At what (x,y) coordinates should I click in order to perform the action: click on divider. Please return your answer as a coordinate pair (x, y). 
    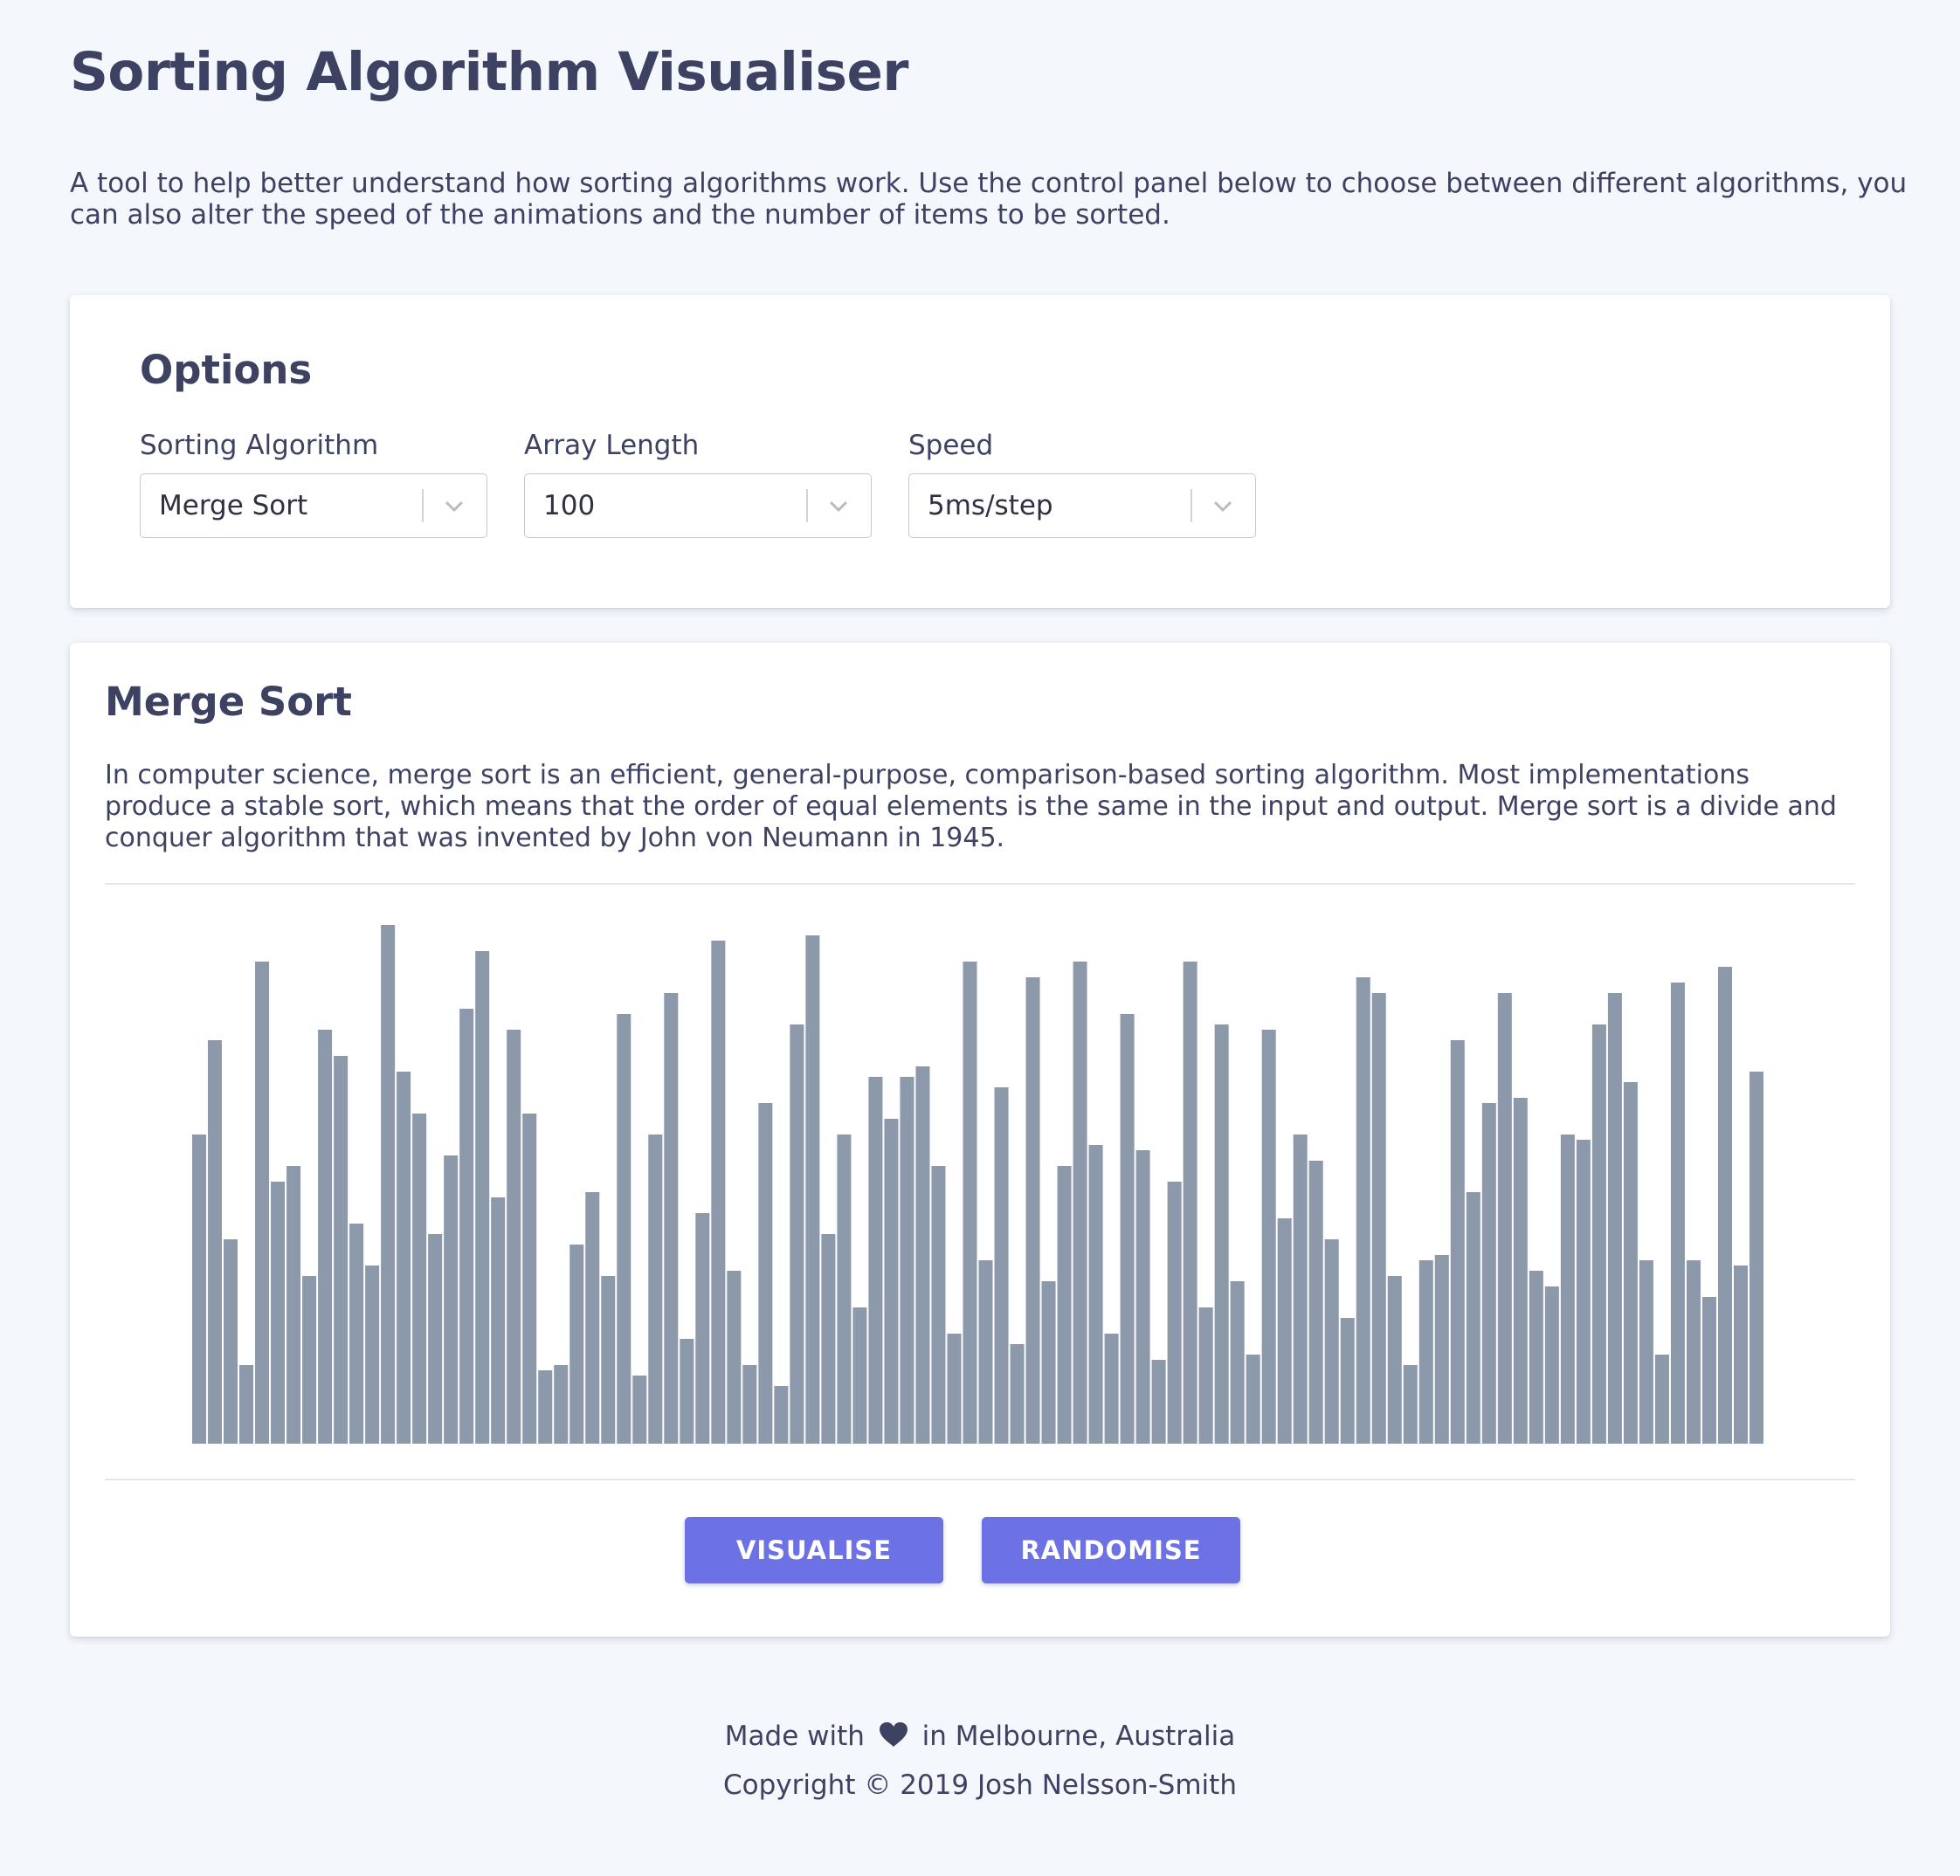
    Looking at the image, I should click on (980, 1480).